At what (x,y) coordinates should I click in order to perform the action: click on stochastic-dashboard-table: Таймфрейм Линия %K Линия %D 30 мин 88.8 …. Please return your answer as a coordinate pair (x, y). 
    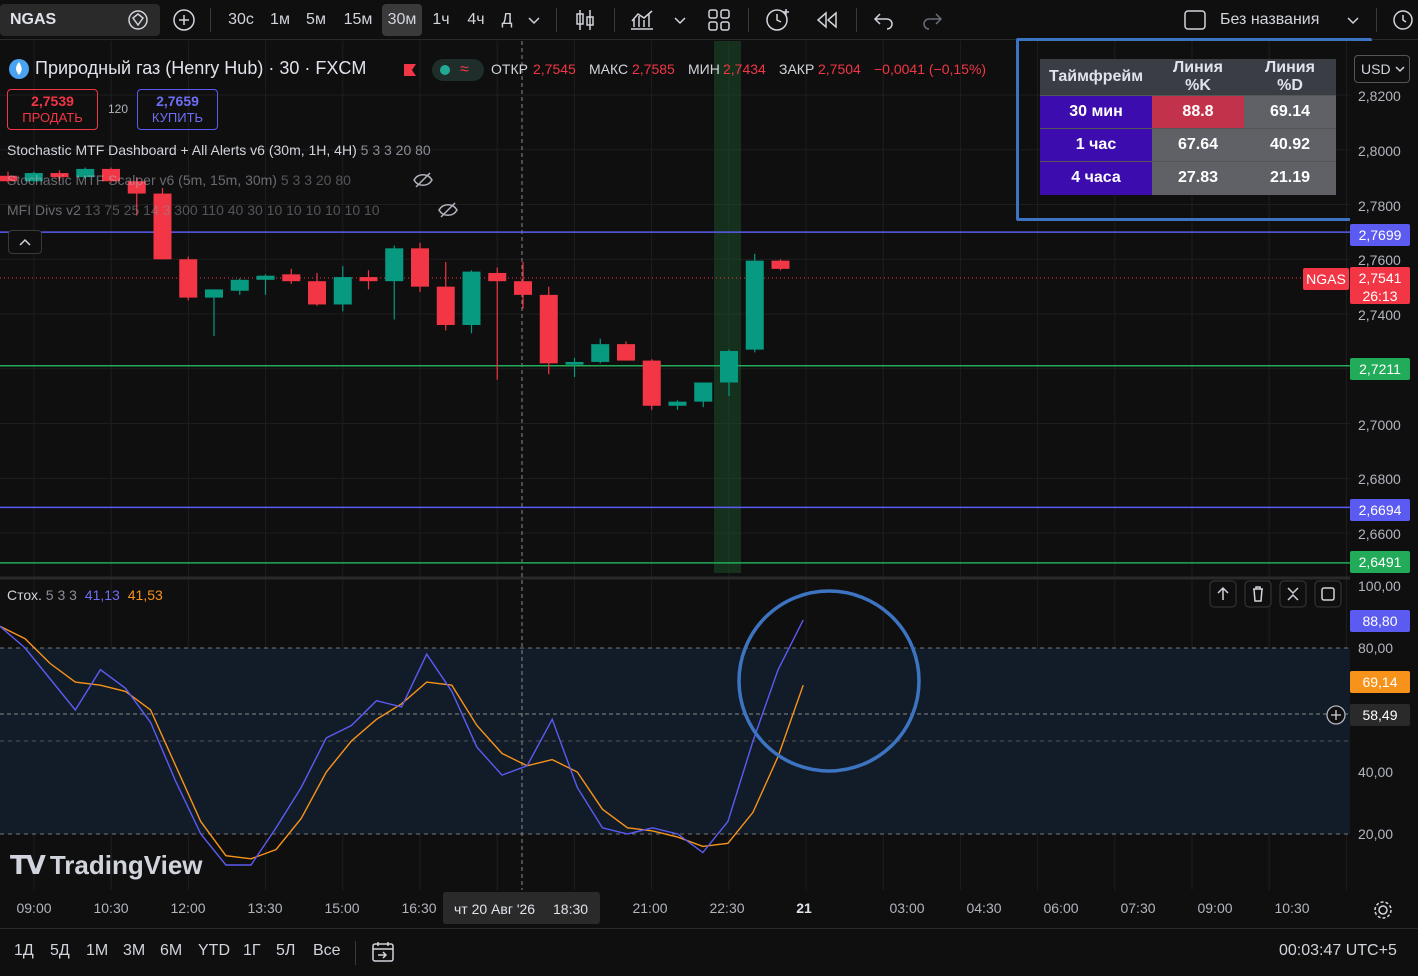
    Looking at the image, I should click on (1188, 127).